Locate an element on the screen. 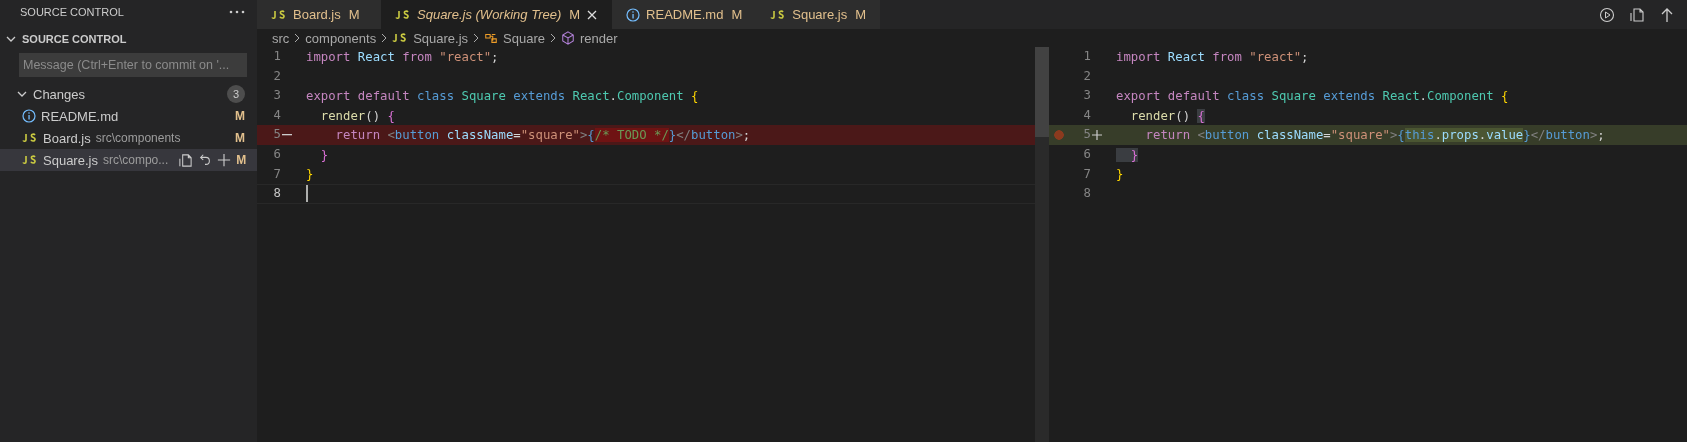  count-badge: 3 is located at coordinates (236, 94).